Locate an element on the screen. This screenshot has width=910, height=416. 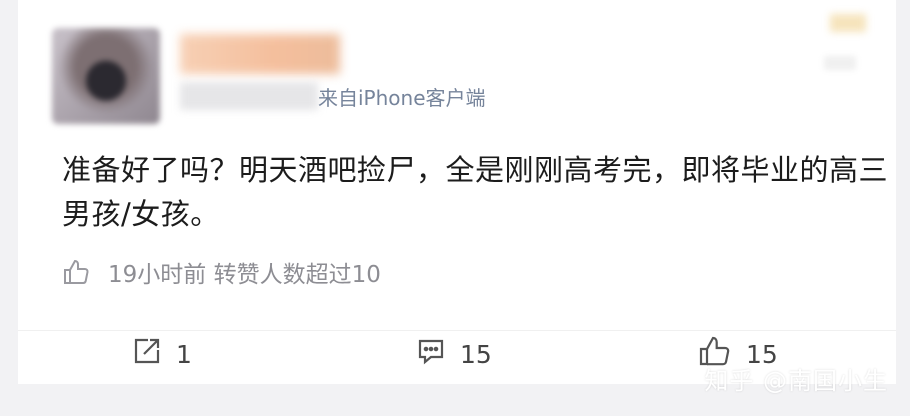
blurred-timestamp is located at coordinates (249, 96).